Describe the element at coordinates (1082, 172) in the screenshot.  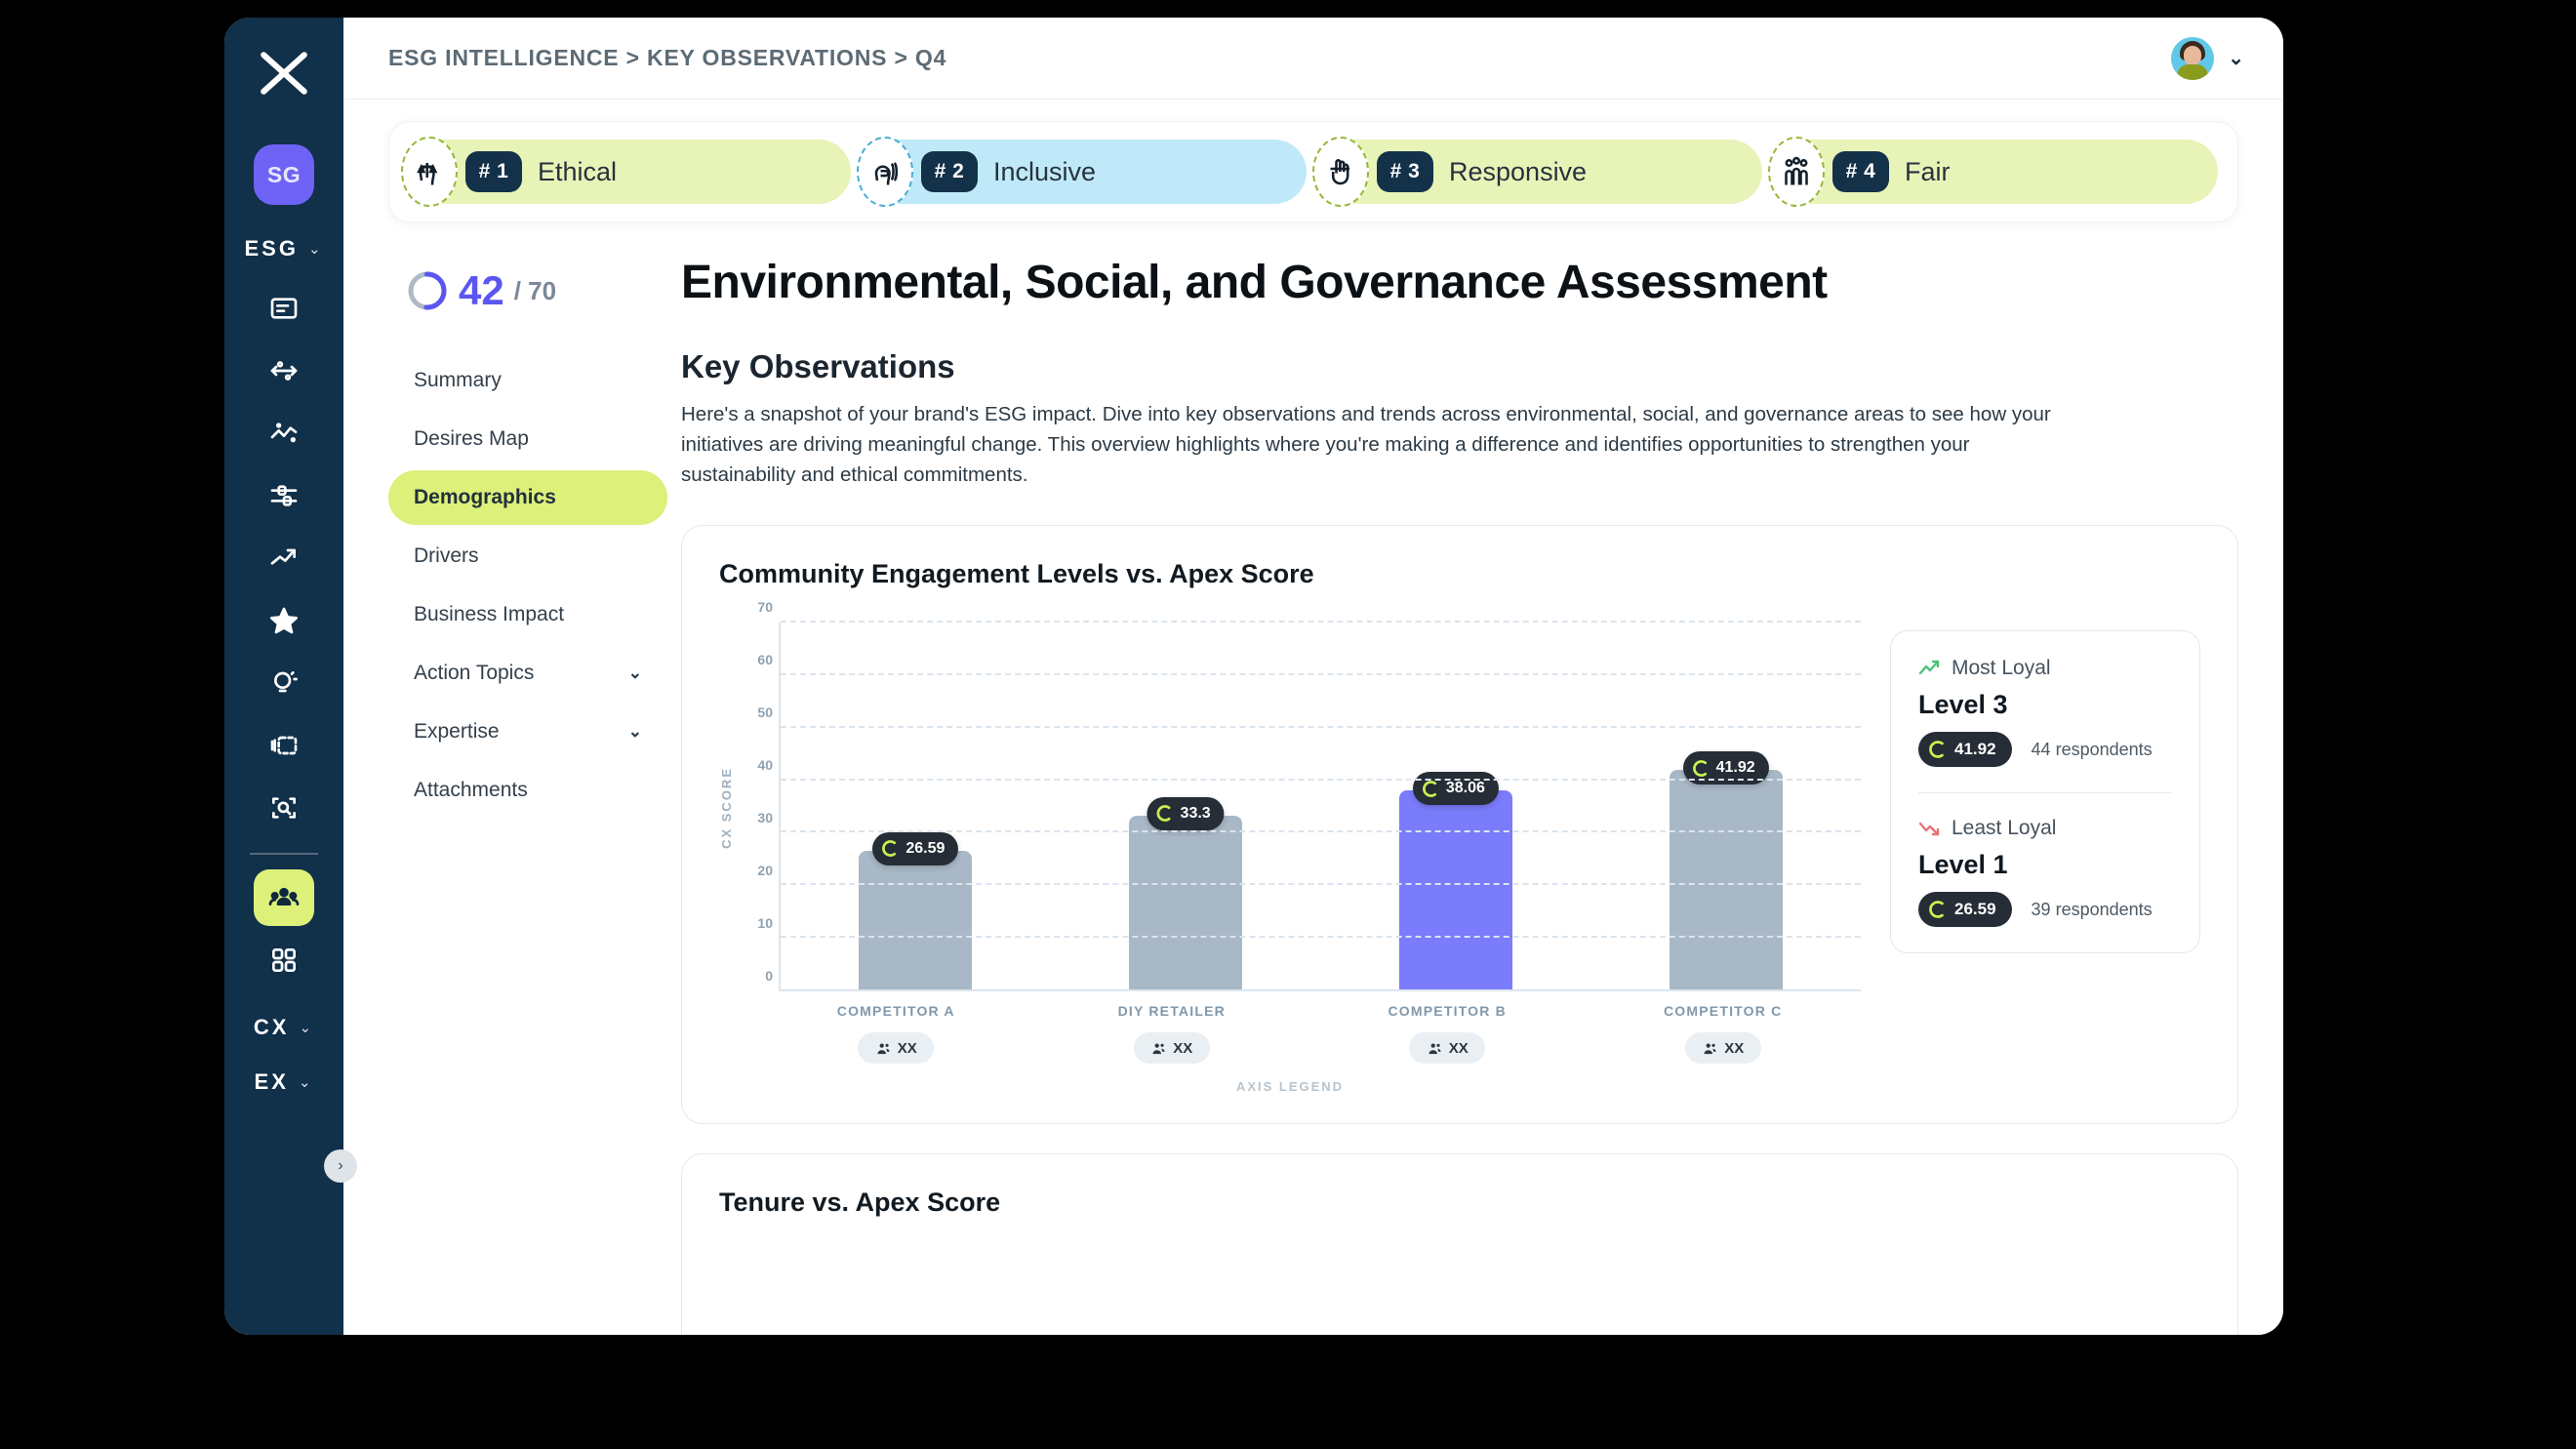
I see `chip-inclusive: # 2 Inclusive` at that location.